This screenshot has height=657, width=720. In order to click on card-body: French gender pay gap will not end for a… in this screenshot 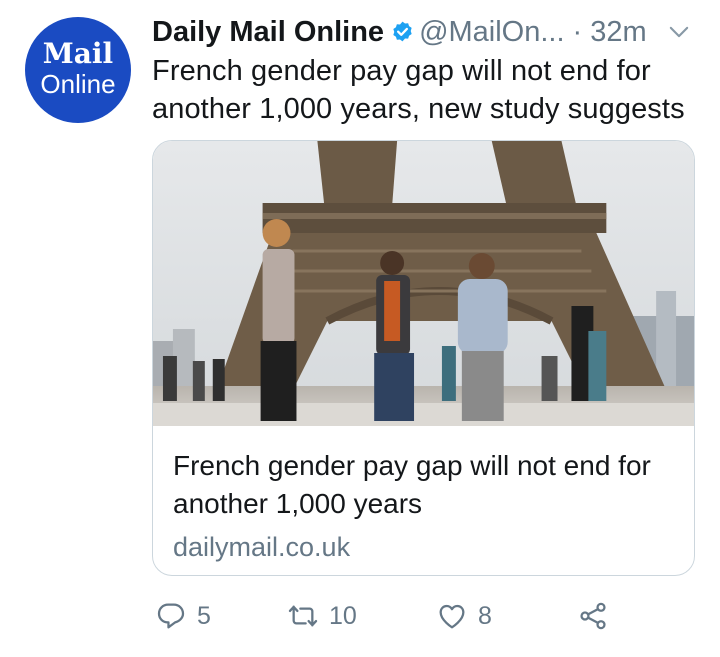, I will do `click(423, 507)`.